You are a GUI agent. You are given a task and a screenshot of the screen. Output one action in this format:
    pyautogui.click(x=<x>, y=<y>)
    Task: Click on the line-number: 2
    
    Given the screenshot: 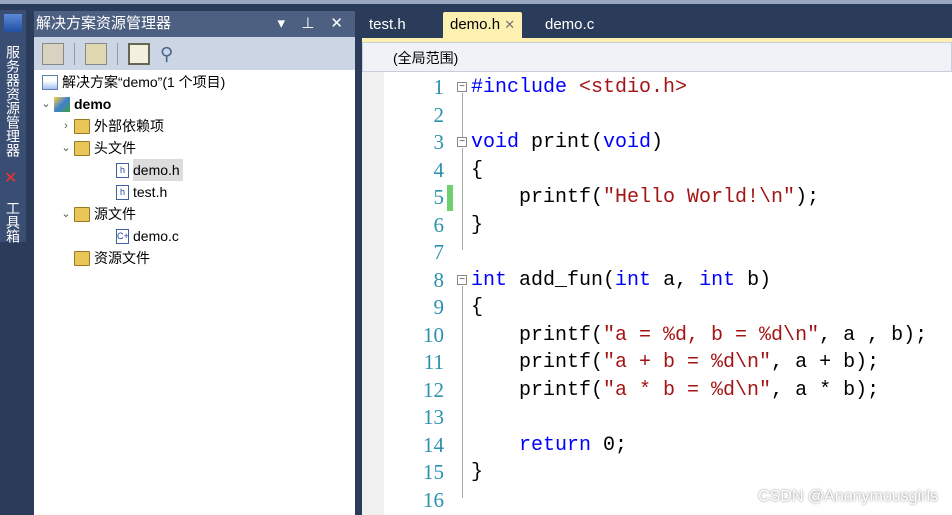 What is the action you would take?
    pyautogui.click(x=439, y=114)
    